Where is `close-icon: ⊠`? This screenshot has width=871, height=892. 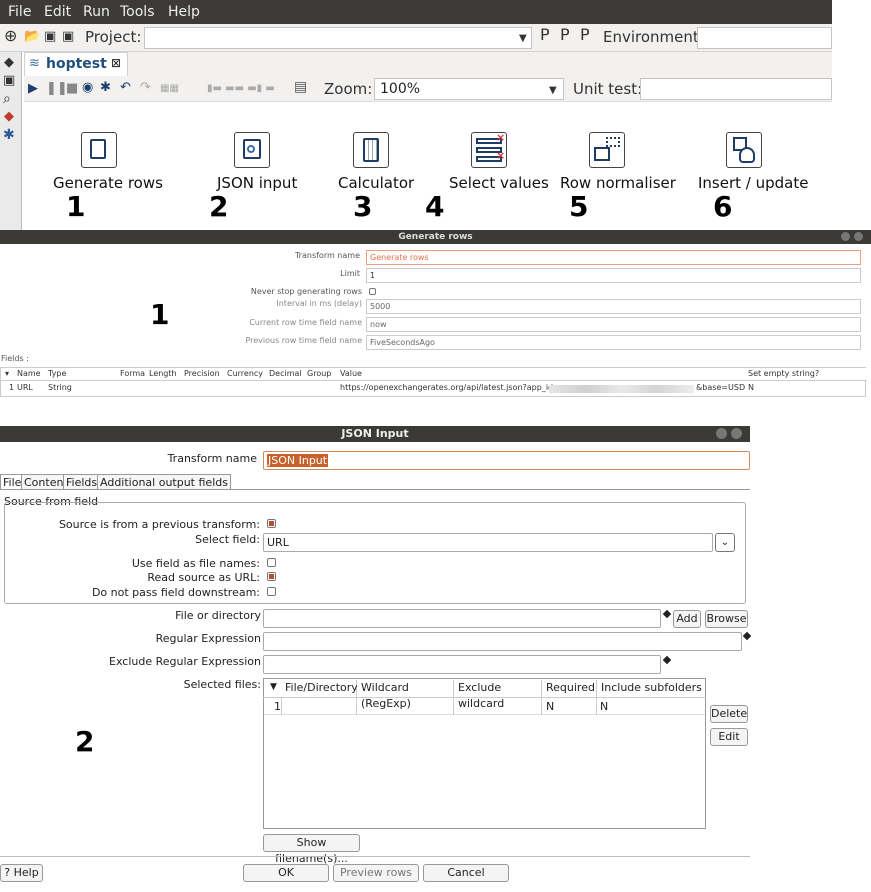
close-icon: ⊠ is located at coordinates (116, 63).